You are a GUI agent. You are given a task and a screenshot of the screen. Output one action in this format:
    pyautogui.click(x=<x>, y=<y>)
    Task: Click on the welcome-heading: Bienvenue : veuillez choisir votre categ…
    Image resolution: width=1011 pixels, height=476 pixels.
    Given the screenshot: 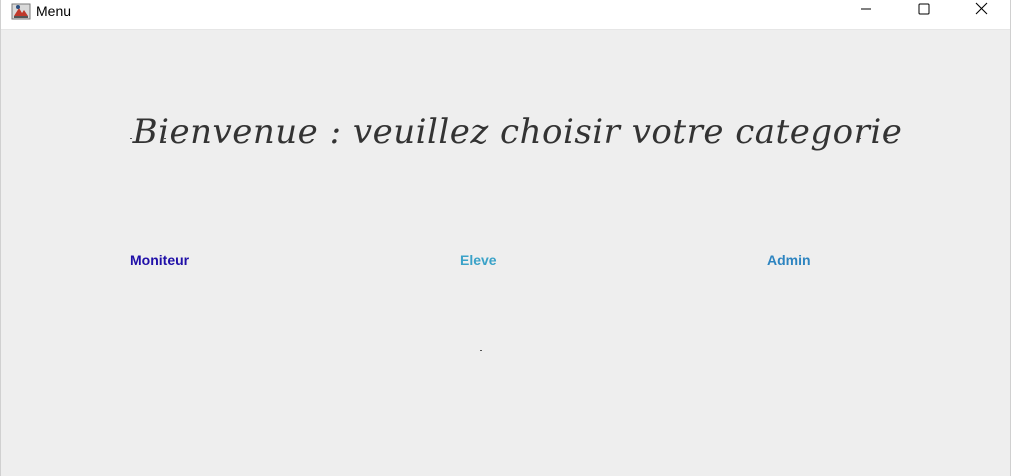 What is the action you would take?
    pyautogui.click(x=517, y=132)
    